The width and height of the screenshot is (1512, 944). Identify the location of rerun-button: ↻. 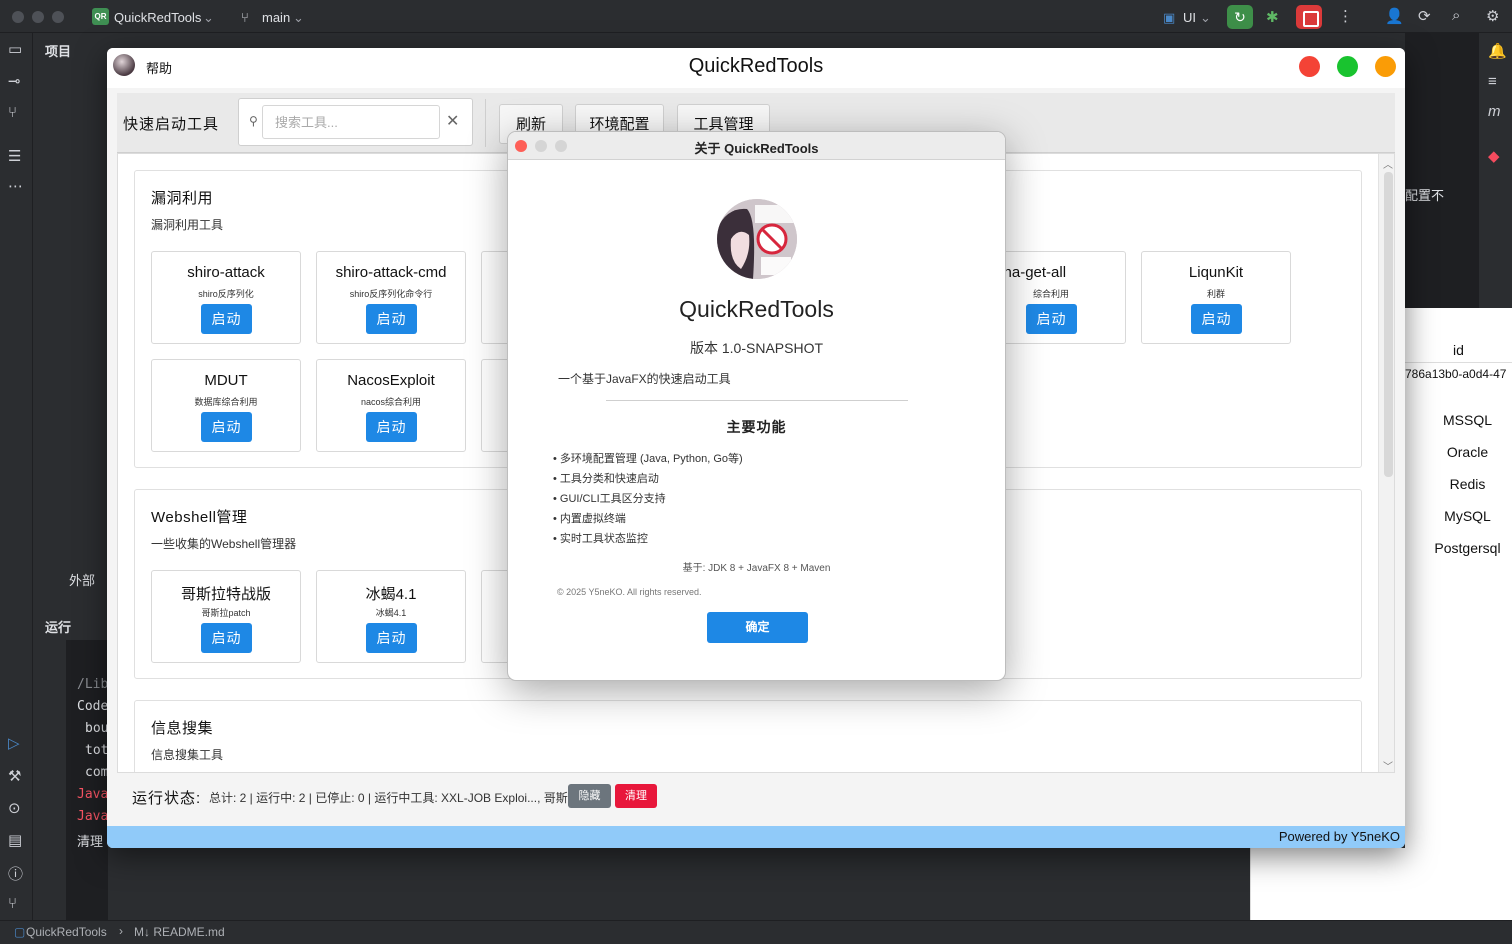
(1240, 17).